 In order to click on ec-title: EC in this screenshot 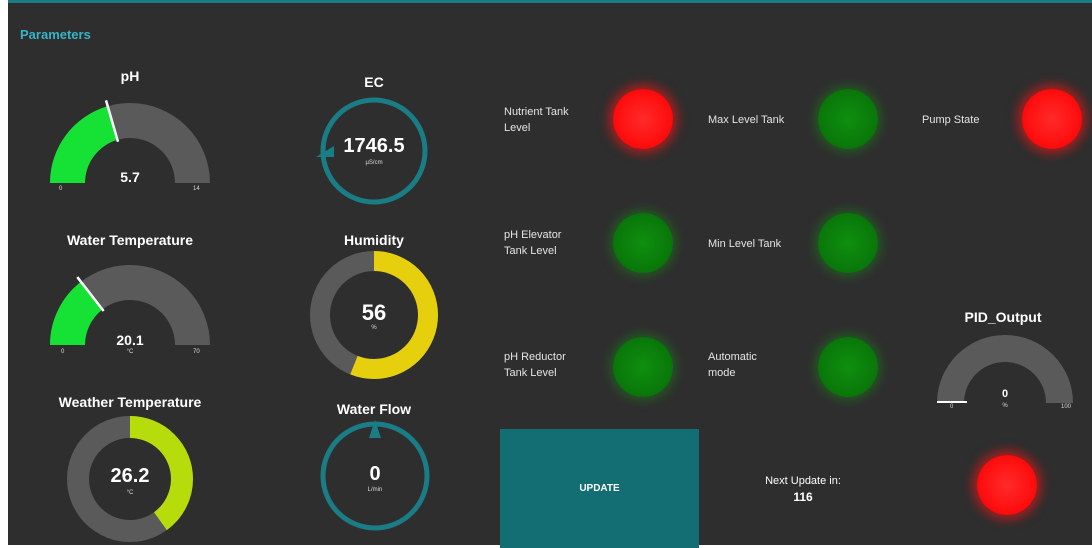, I will do `click(374, 82)`.